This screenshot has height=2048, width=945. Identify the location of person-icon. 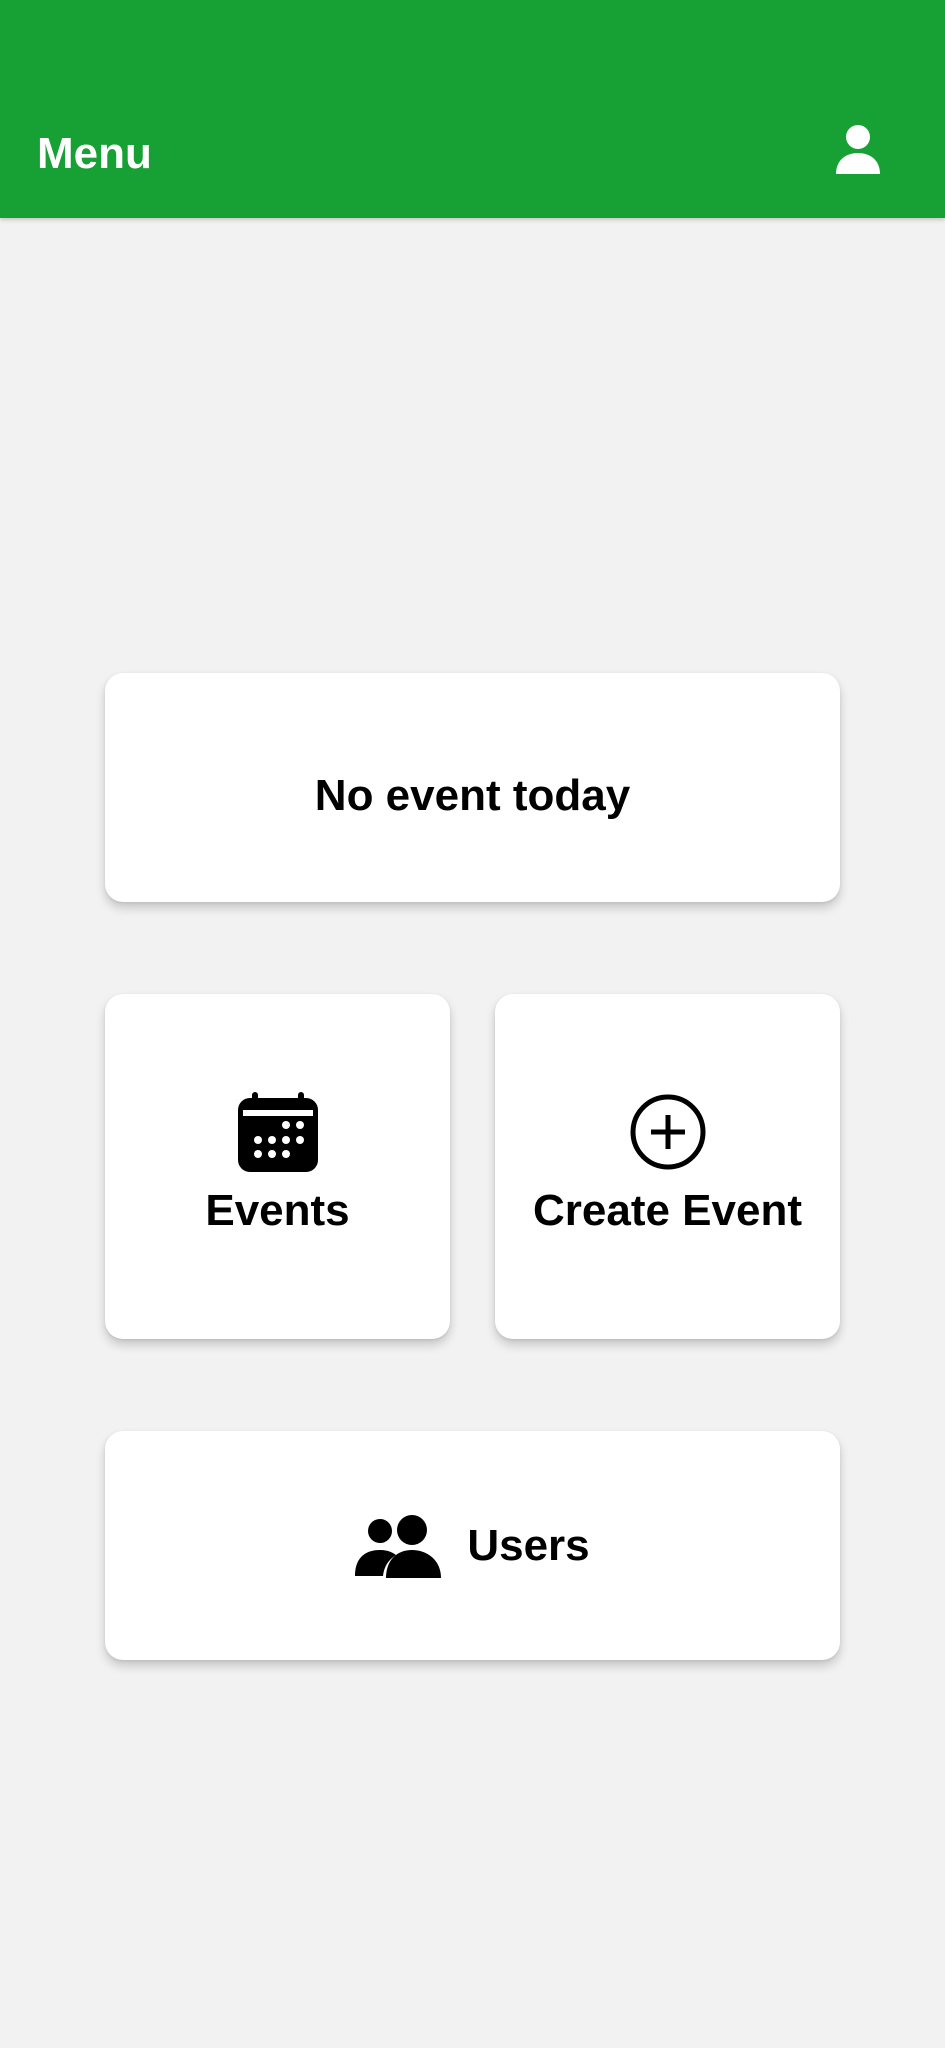
(858, 149).